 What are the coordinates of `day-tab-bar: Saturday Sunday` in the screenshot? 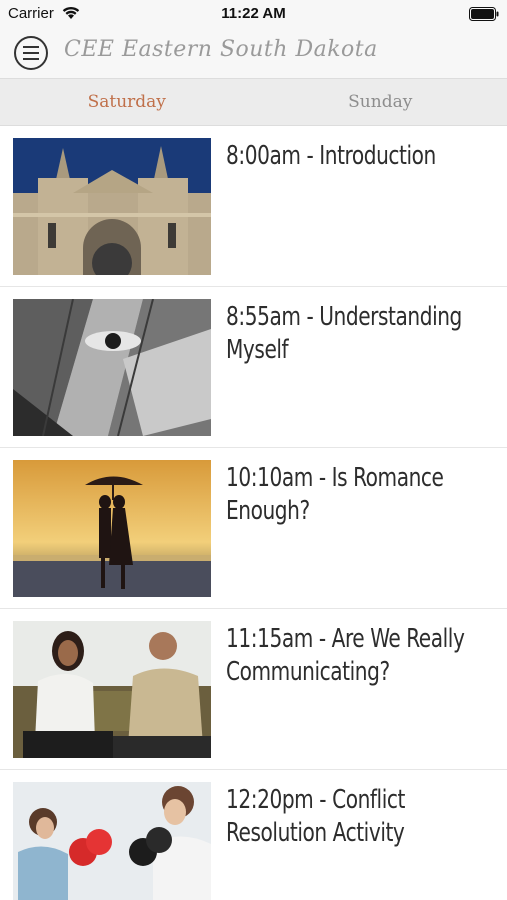 It's located at (253, 102).